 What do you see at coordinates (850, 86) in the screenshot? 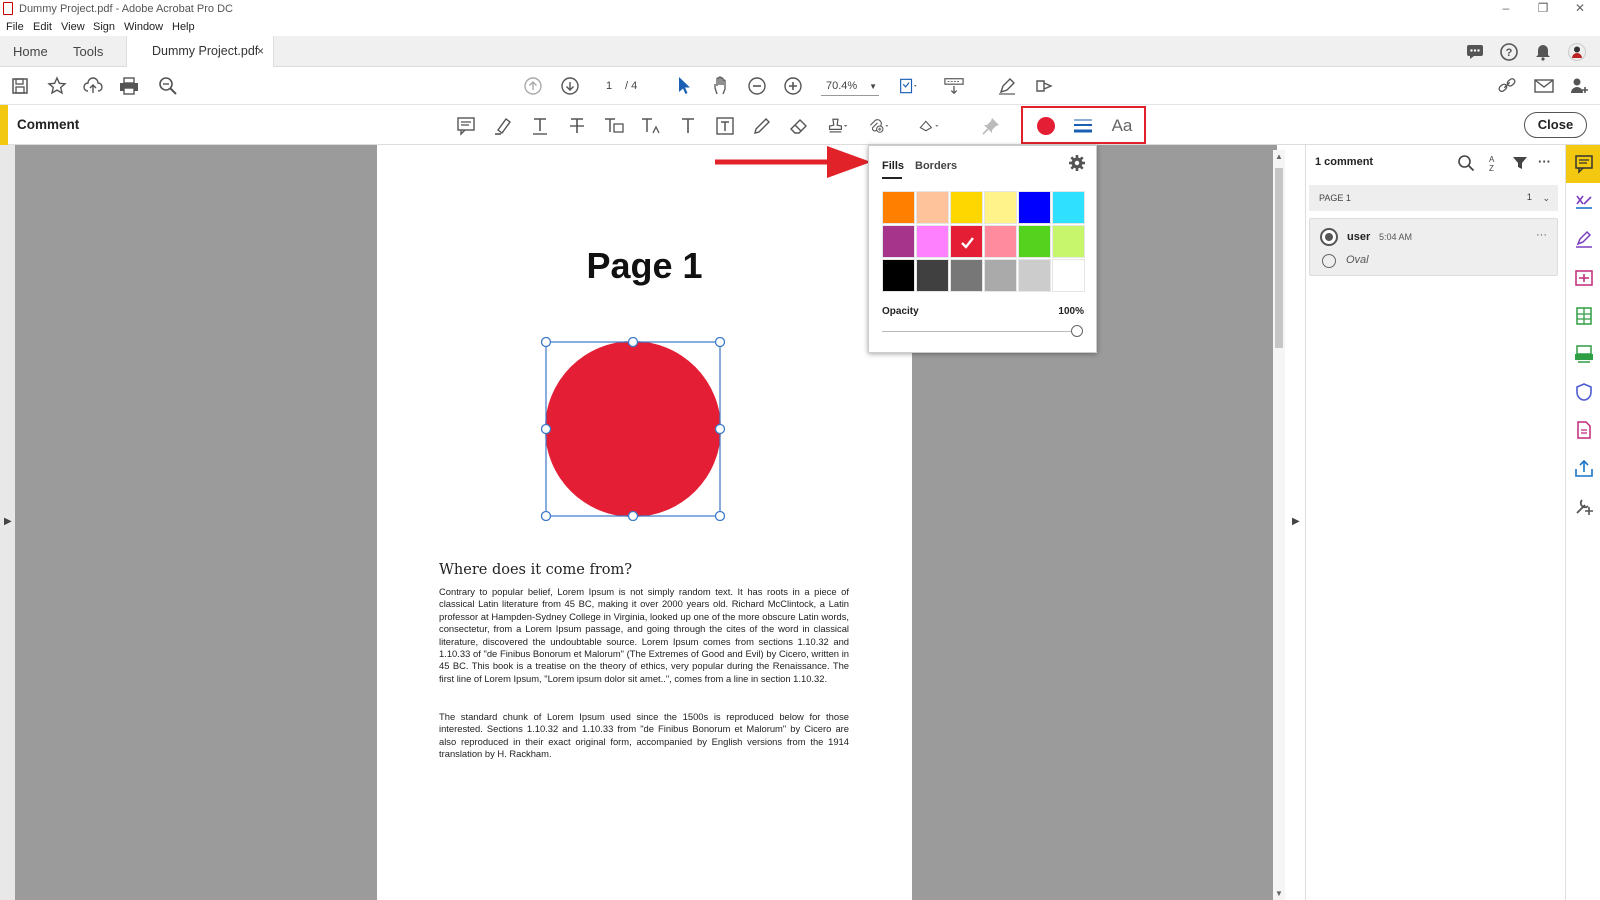
I see `zoom-level-dropdown: 70.4% ▼` at bounding box center [850, 86].